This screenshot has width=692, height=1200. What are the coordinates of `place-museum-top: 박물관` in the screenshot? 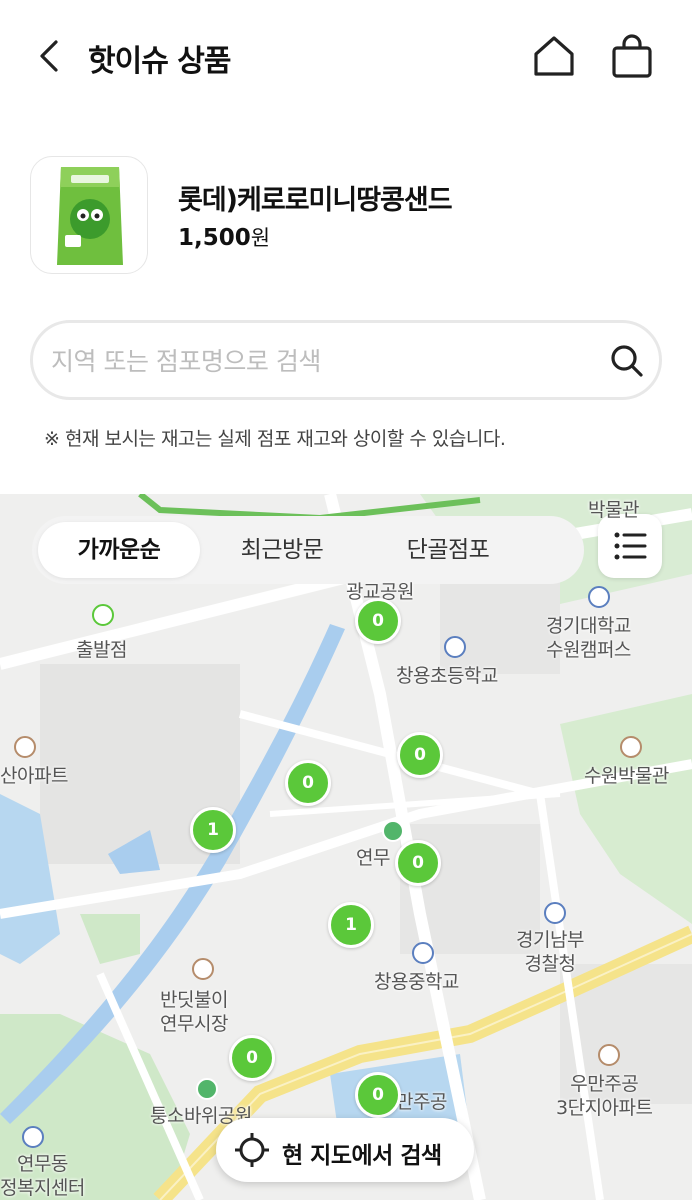 It's located at (613, 510).